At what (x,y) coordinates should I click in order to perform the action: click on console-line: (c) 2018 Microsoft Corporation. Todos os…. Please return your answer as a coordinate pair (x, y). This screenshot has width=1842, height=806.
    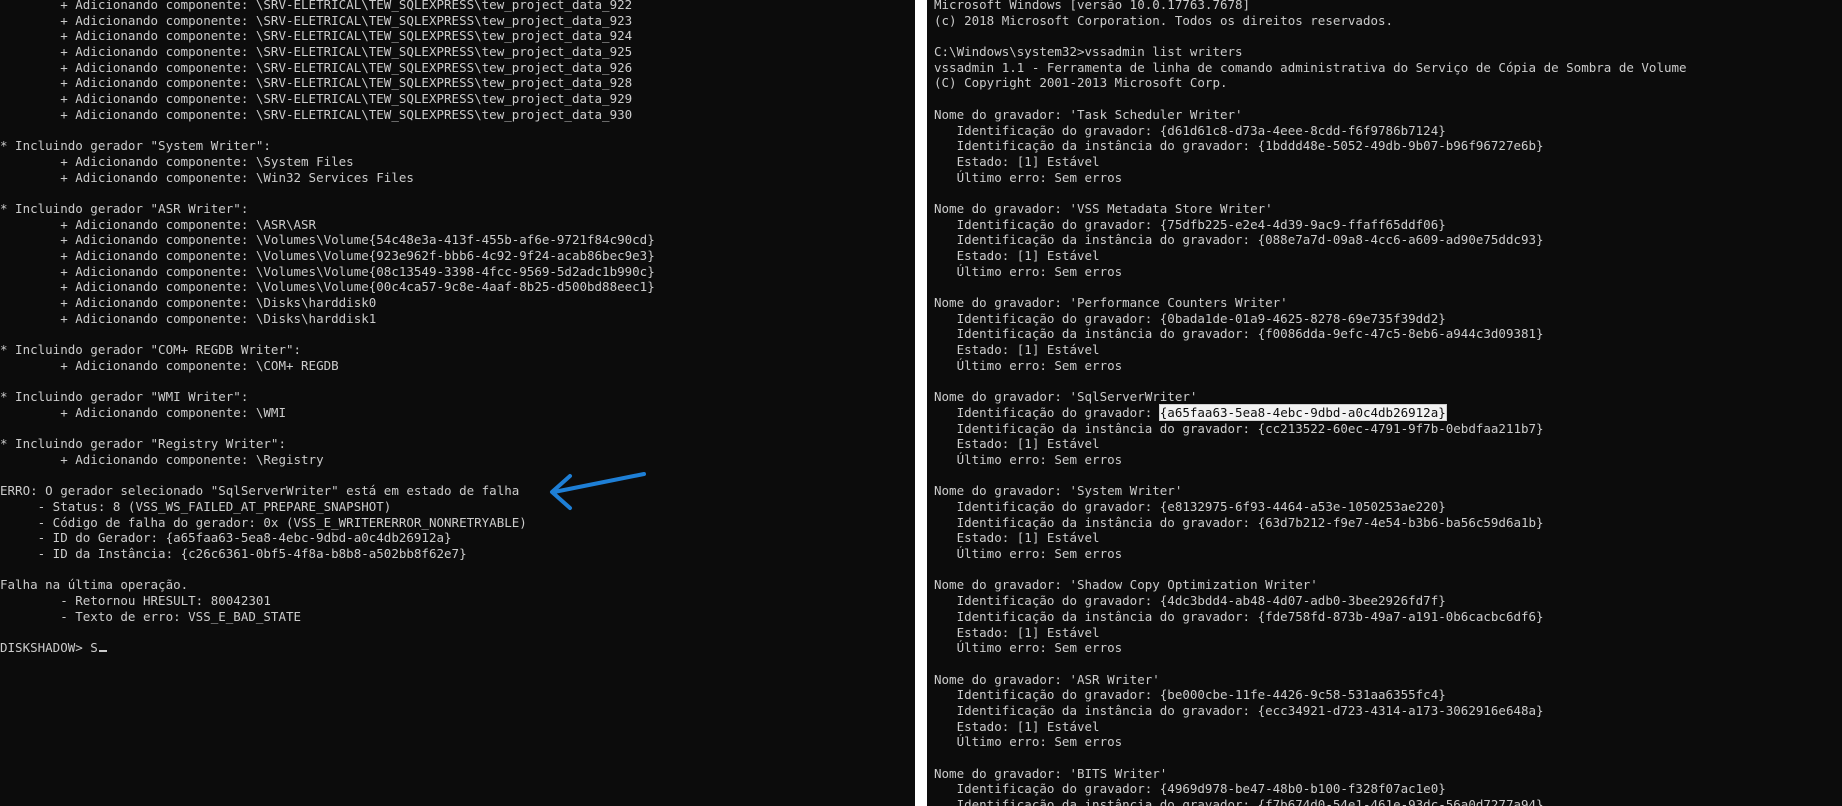
    Looking at the image, I should click on (1164, 20).